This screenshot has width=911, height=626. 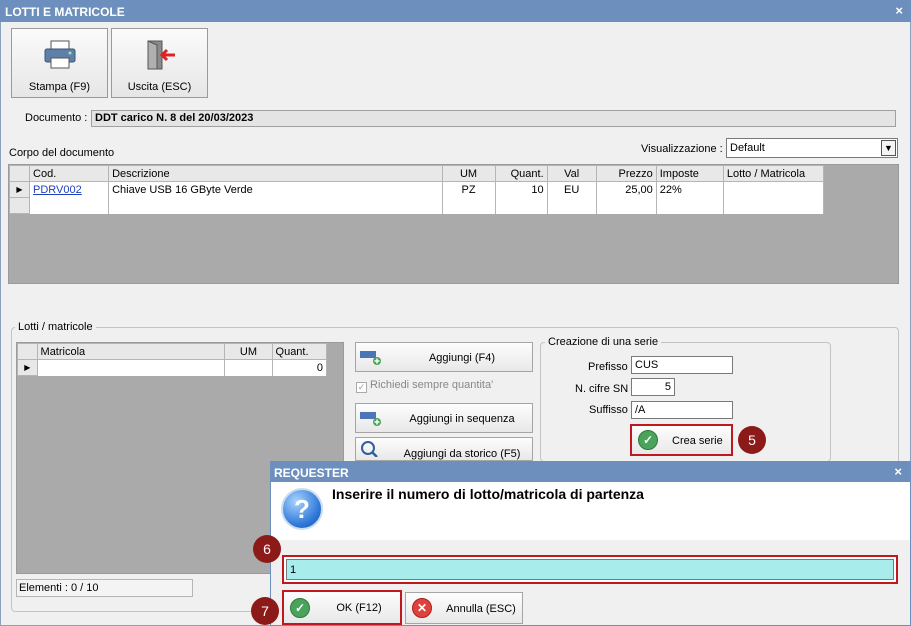 I want to click on suffix-input: /A, so click(x=682, y=410).